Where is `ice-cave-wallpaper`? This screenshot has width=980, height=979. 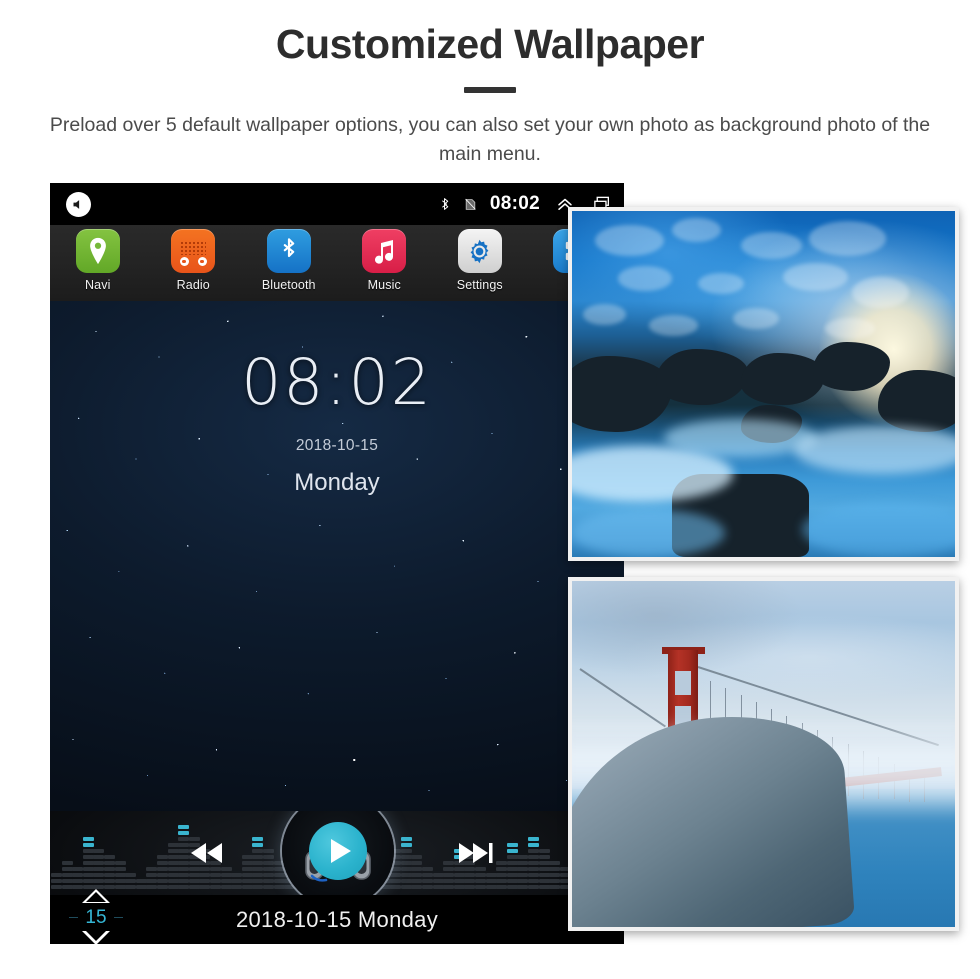
ice-cave-wallpaper is located at coordinates (763, 384).